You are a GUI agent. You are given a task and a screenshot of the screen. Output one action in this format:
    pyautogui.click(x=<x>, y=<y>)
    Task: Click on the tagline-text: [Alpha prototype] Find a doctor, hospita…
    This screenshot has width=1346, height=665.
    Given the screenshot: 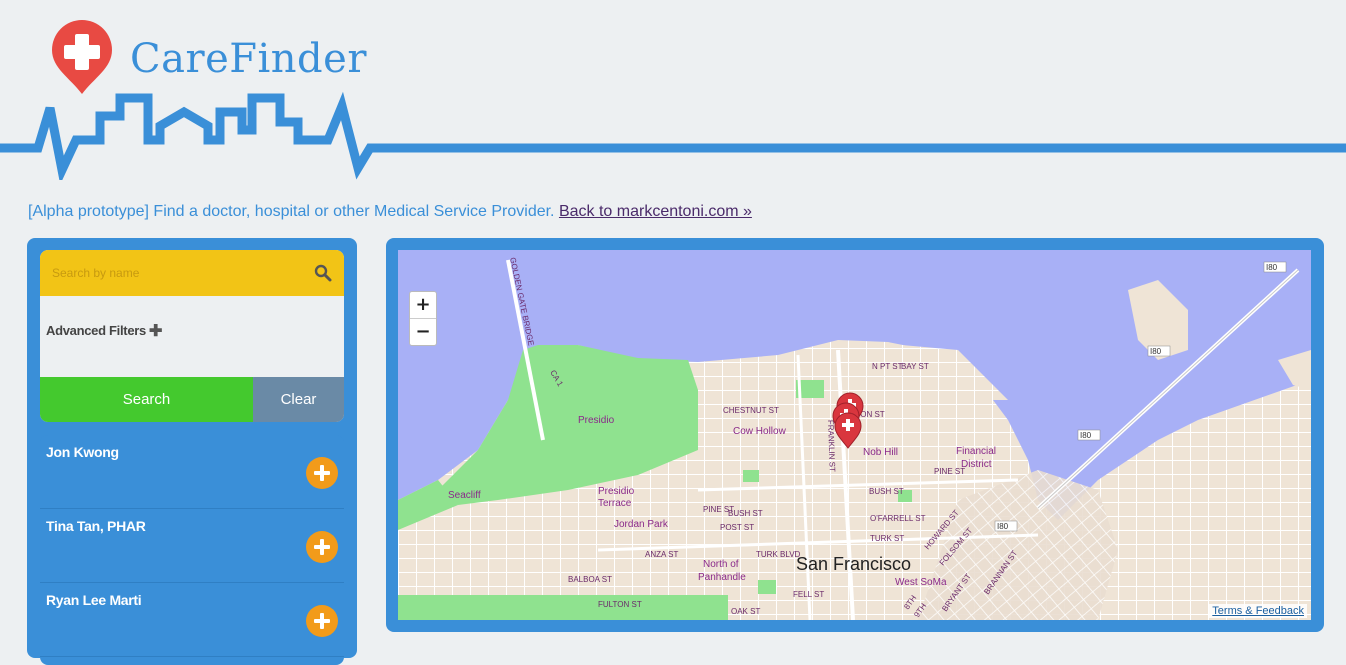 What is the action you would take?
    pyautogui.click(x=291, y=211)
    